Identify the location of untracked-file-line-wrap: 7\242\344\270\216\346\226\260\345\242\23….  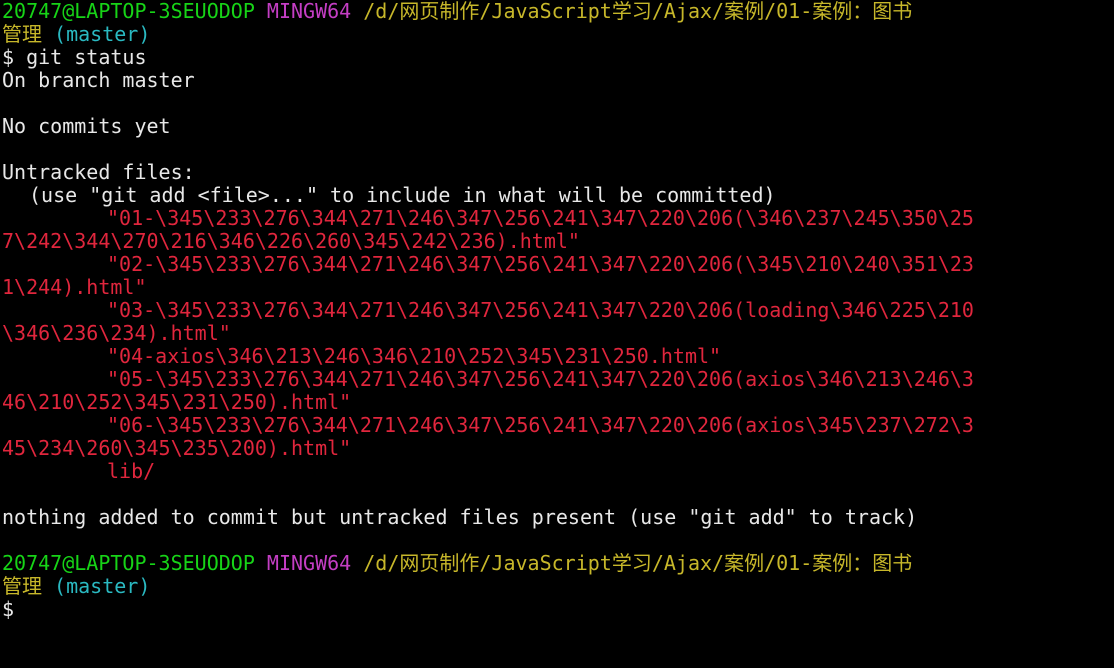
(291, 241).